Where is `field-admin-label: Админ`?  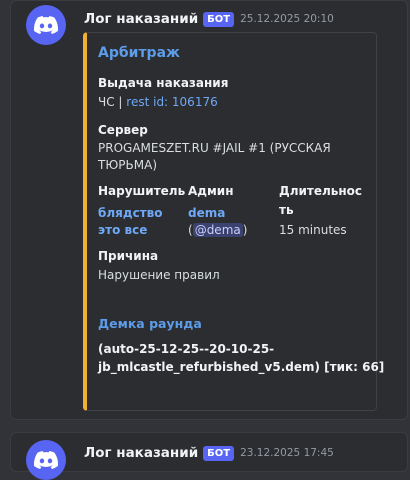
field-admin-label: Админ is located at coordinates (211, 191).